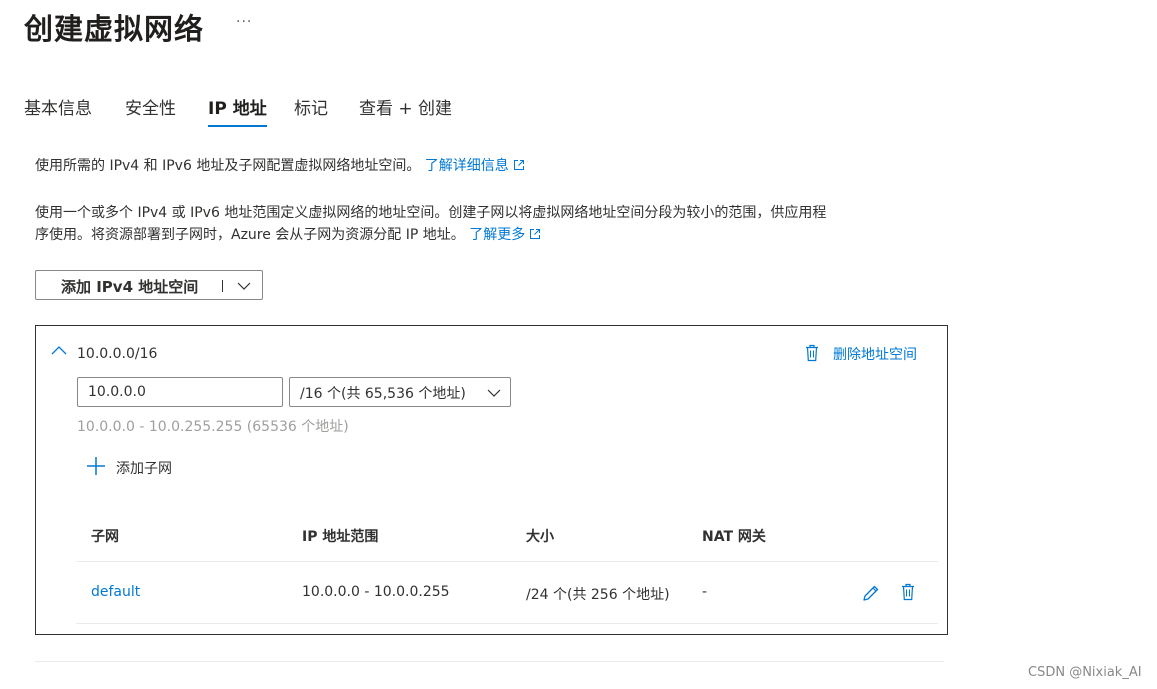  Describe the element at coordinates (237, 111) in the screenshot. I see `tab-ip-addresses: IP 地址` at that location.